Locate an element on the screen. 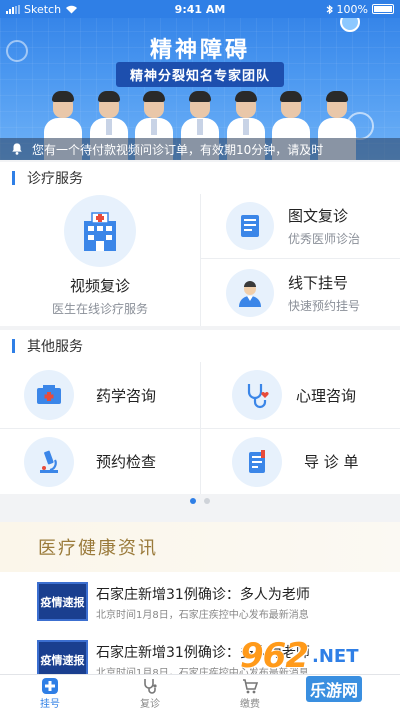  banner-title: 精神障碍 is located at coordinates (199, 50).